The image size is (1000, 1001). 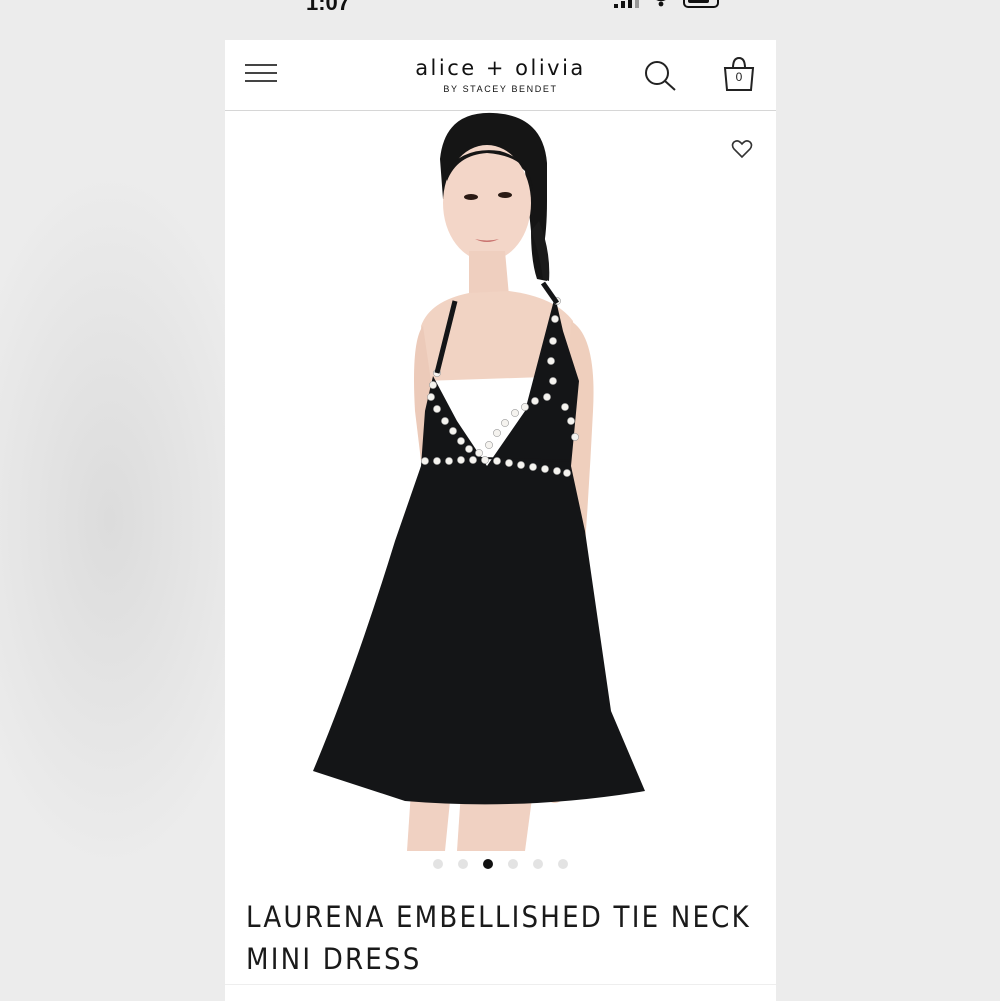 I want to click on product-title: LAURENA EMBELLISHED TIE NECK MINI DRESS, so click(x=501, y=938).